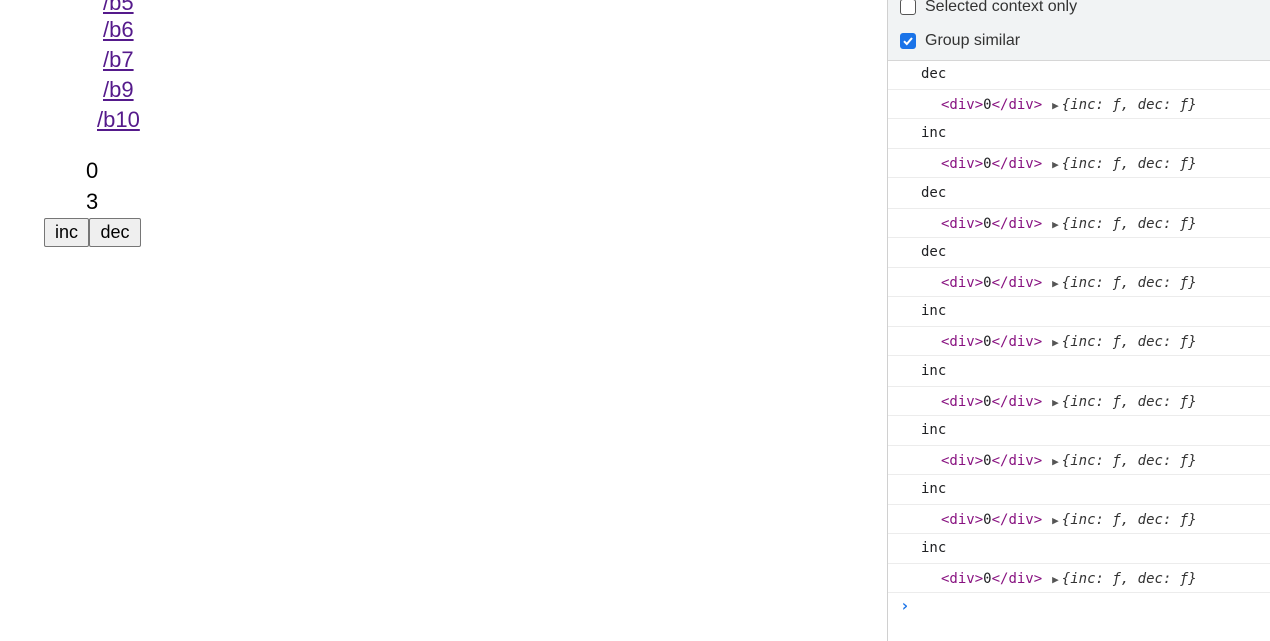 The image size is (1270, 641). I want to click on selected-context-only-checkbox, so click(908, 7).